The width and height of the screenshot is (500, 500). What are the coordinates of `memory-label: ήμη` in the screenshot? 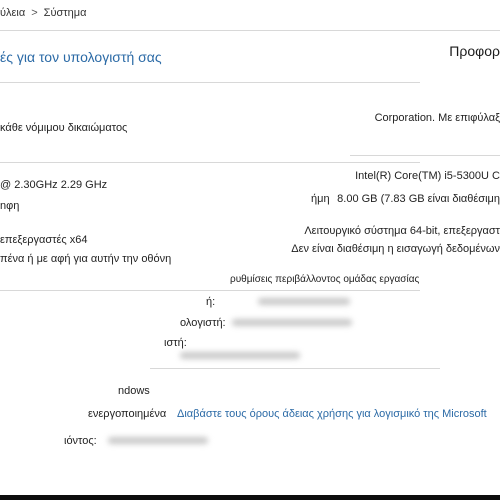 It's located at (320, 199).